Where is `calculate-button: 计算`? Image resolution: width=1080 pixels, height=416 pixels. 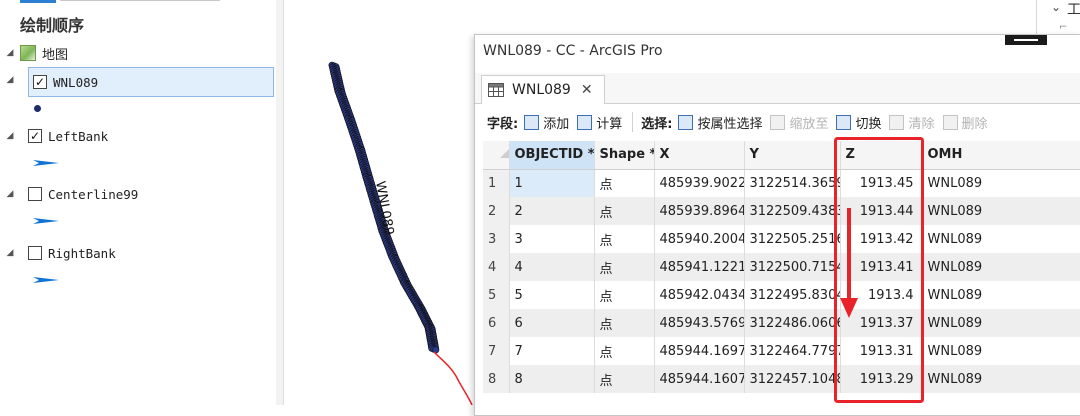 calculate-button: 计算 is located at coordinates (599, 122).